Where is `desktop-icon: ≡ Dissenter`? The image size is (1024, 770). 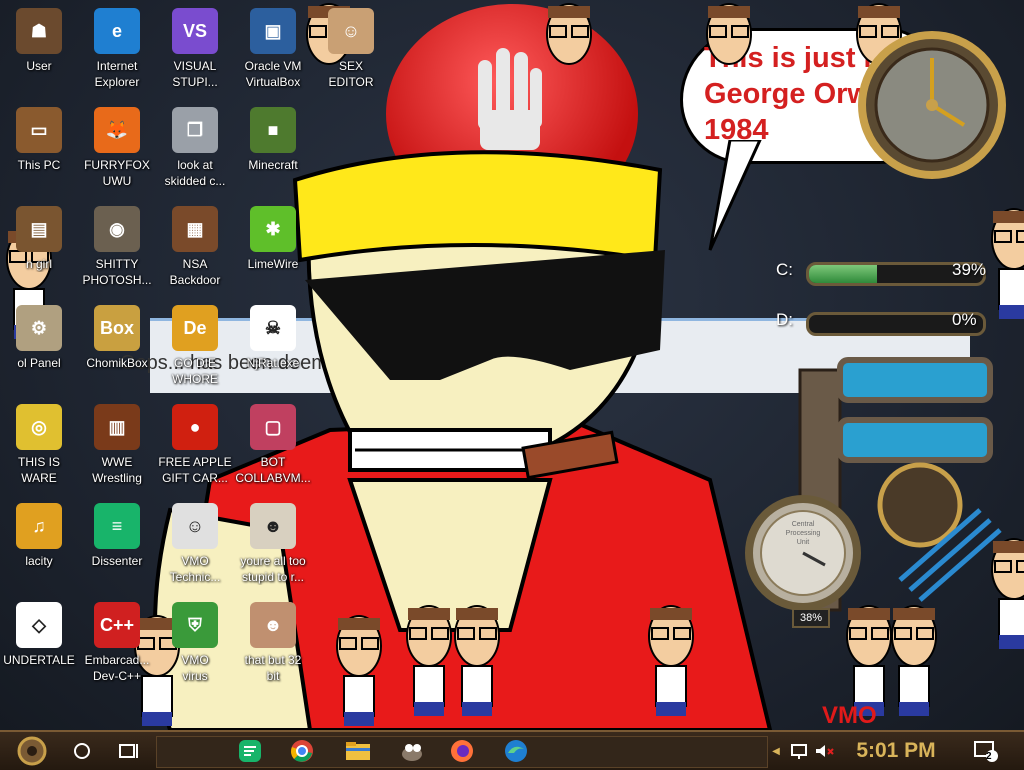
desktop-icon: ≡ Dissenter is located at coordinates (117, 544).